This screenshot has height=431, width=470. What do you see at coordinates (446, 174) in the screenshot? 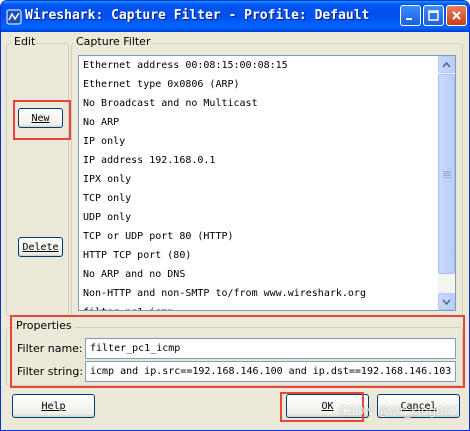
I see `scroll-thumb` at bounding box center [446, 174].